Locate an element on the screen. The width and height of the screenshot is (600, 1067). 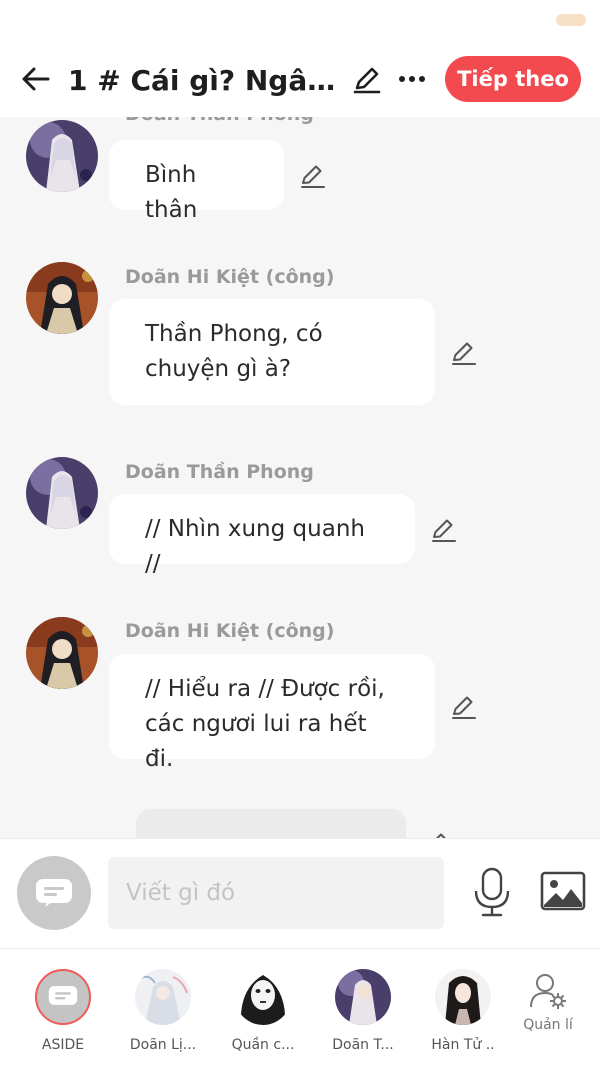
status-bar is located at coordinates (300, 22).